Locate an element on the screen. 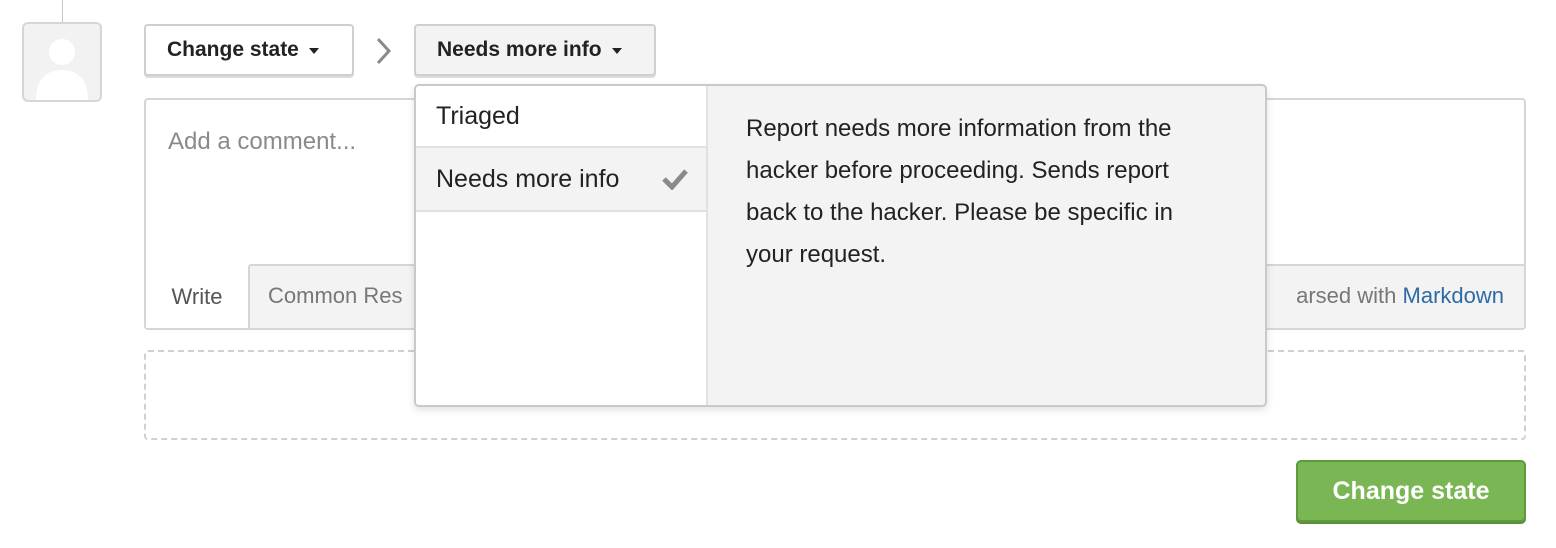  tab-write: Write is located at coordinates (198, 296).